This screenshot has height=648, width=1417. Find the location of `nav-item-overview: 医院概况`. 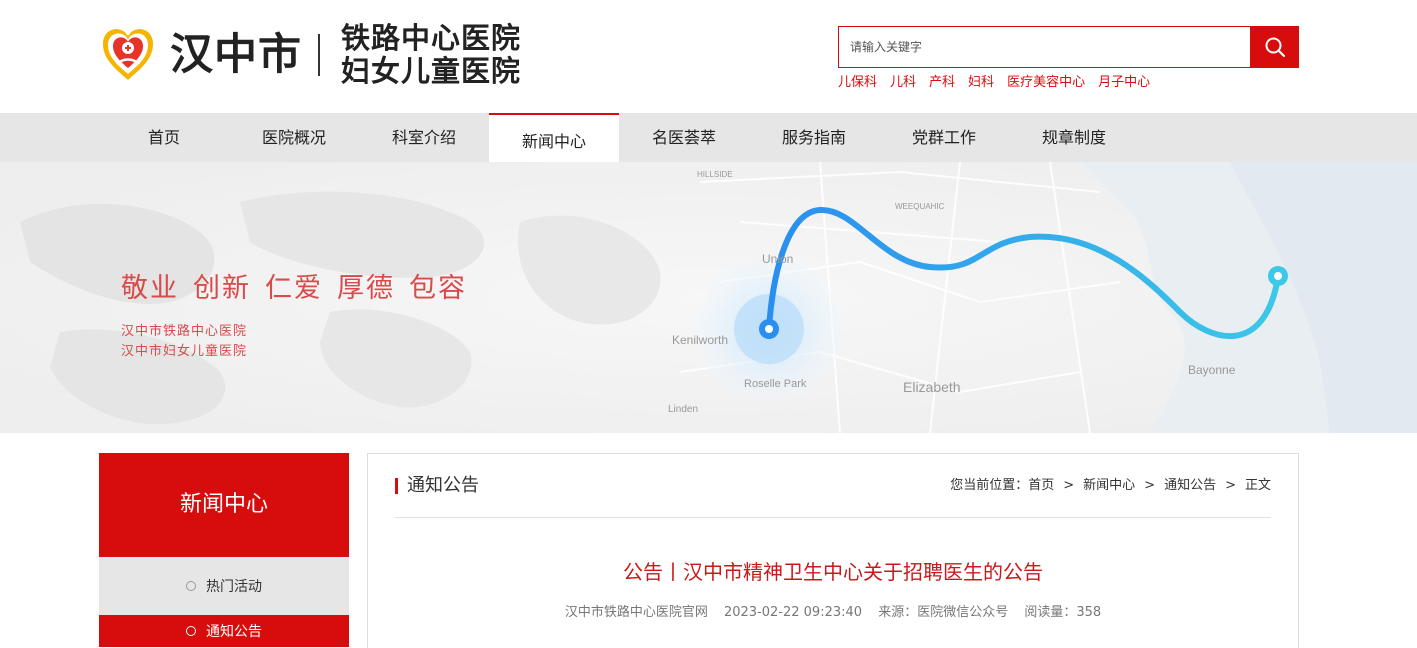

nav-item-overview: 医院概况 is located at coordinates (294, 137).